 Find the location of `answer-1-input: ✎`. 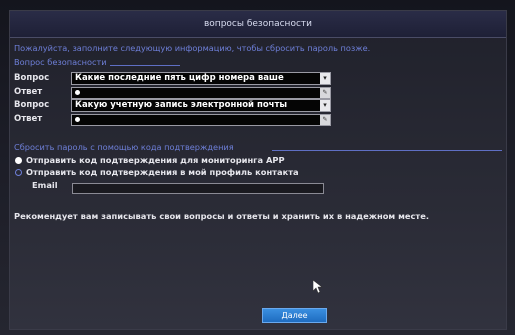

answer-1-input: ✎ is located at coordinates (201, 93).